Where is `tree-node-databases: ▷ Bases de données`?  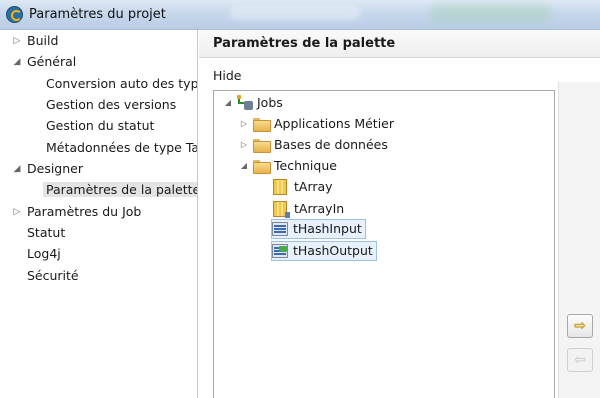 tree-node-databases: ▷ Bases de données is located at coordinates (313, 145).